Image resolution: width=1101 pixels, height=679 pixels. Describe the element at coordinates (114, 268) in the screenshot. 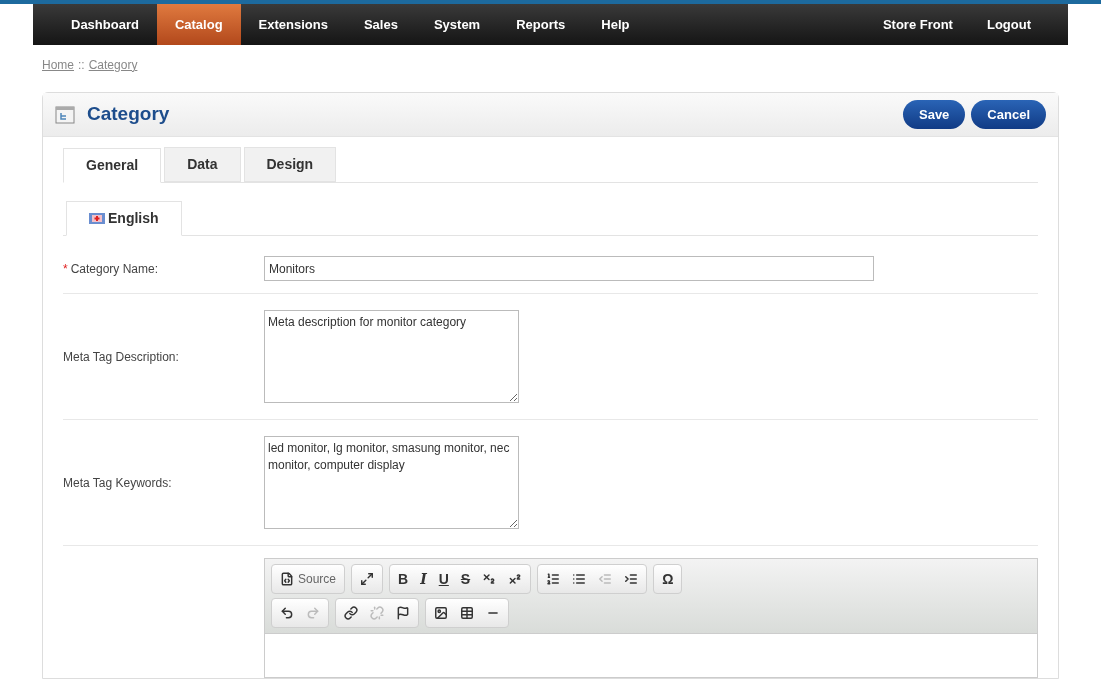

I see `label-text: Category Name:` at that location.